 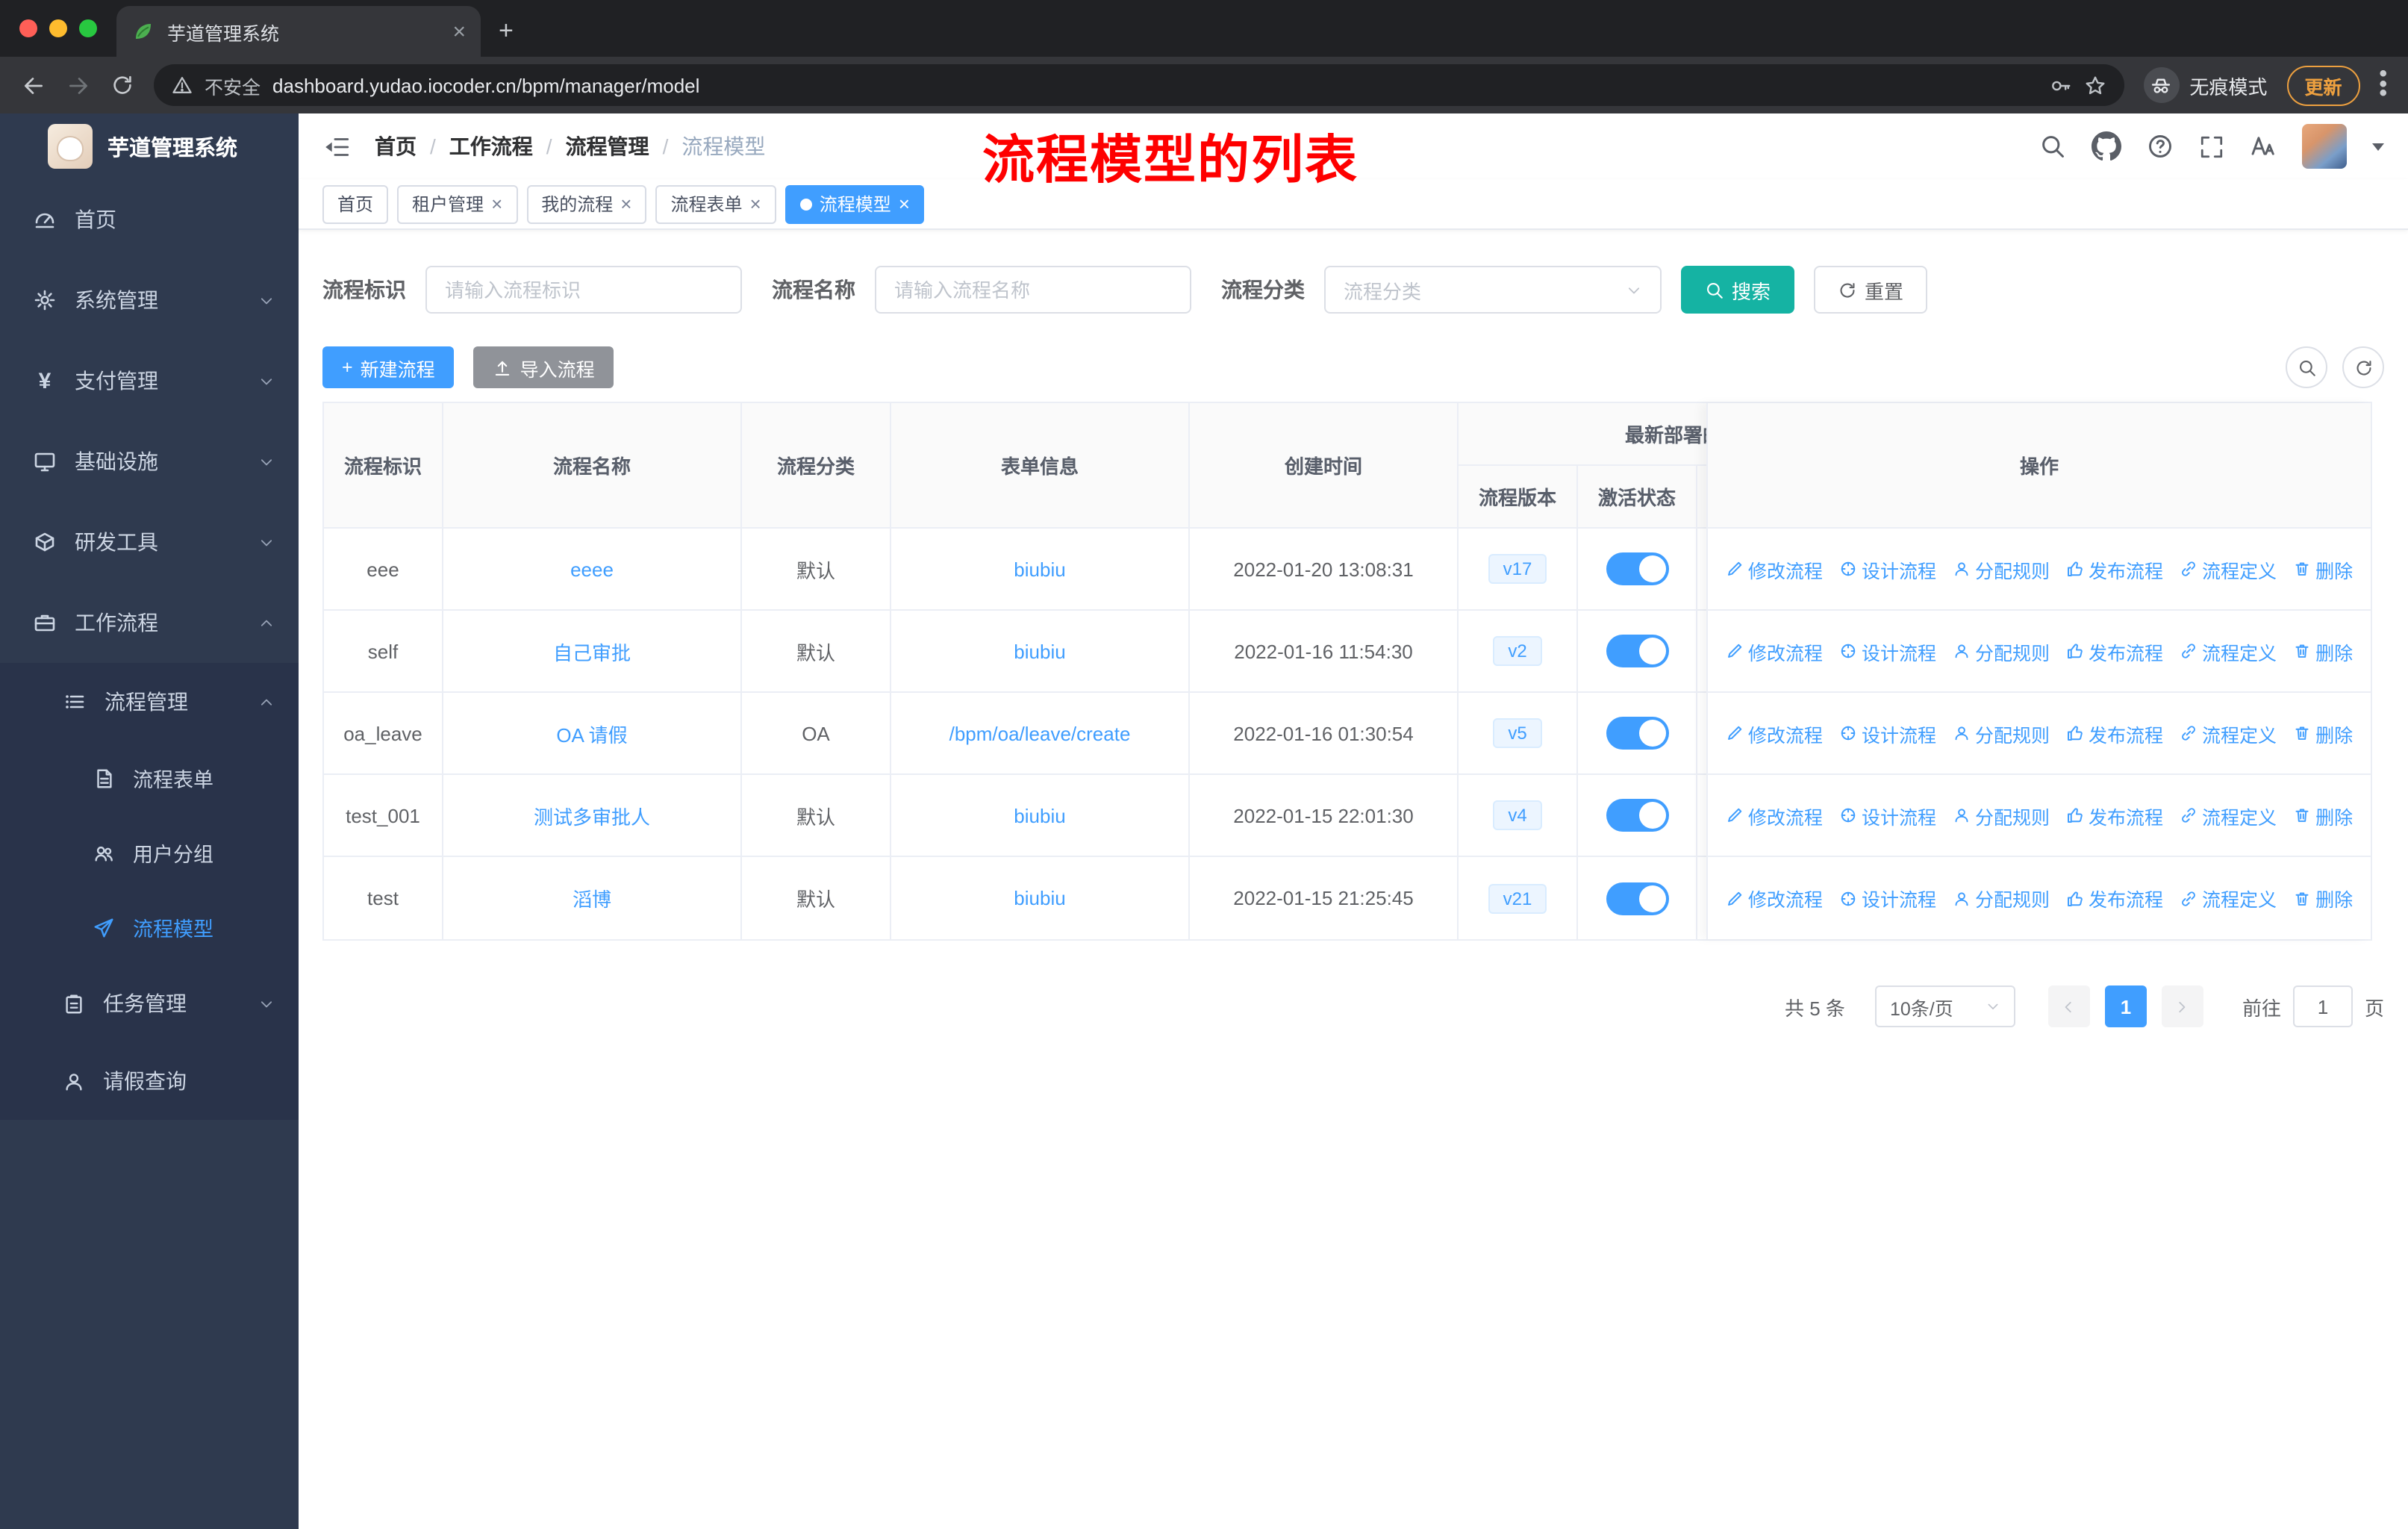 What do you see at coordinates (2211, 146) in the screenshot?
I see `fullscreen-icon` at bounding box center [2211, 146].